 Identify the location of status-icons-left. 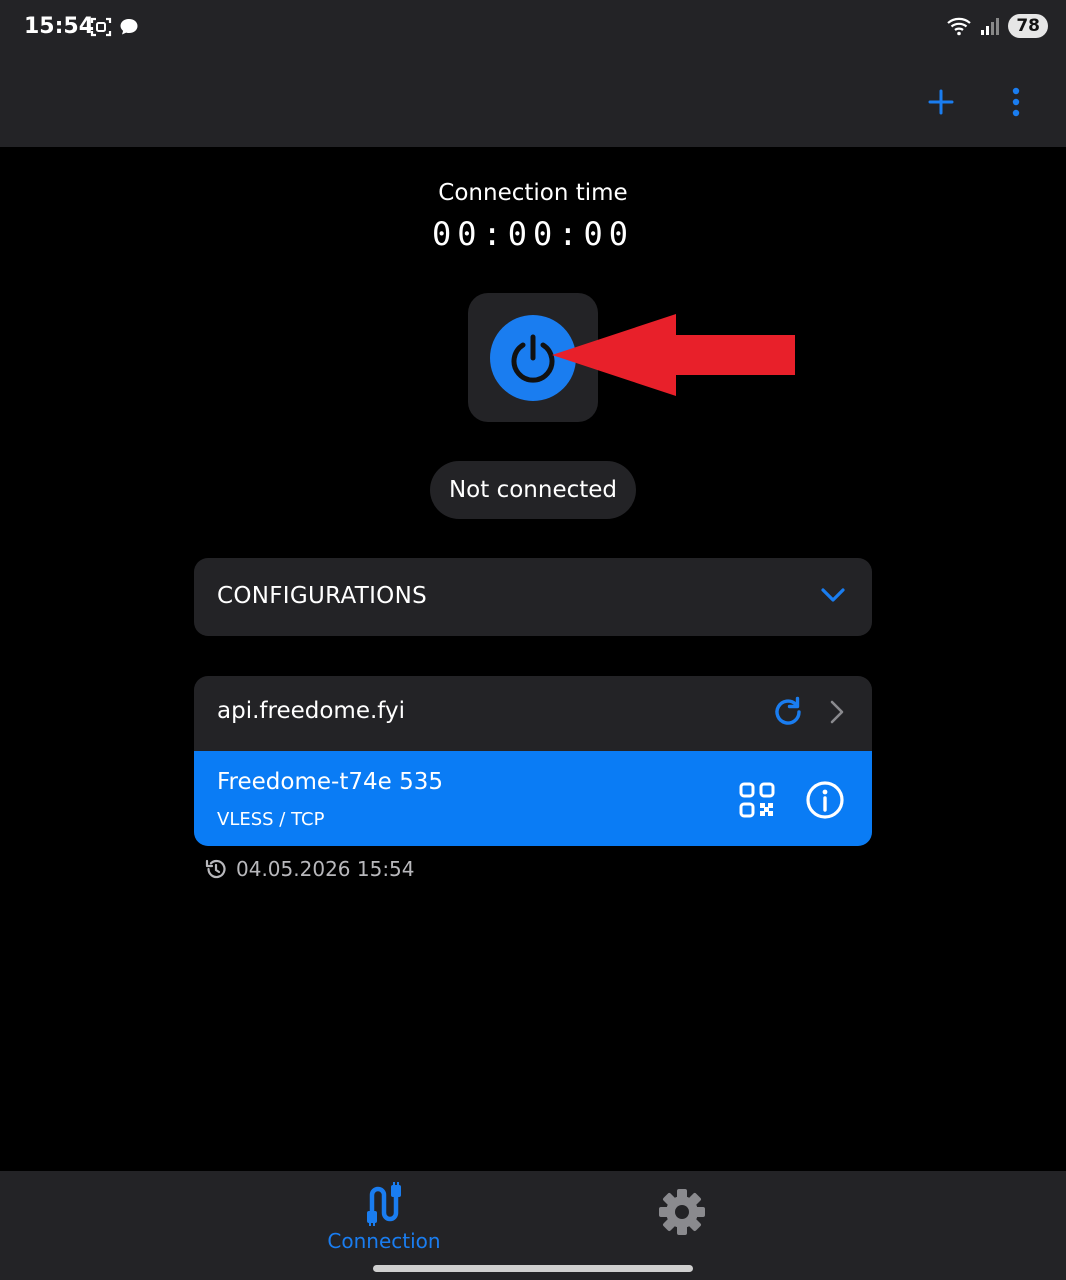
(115, 27).